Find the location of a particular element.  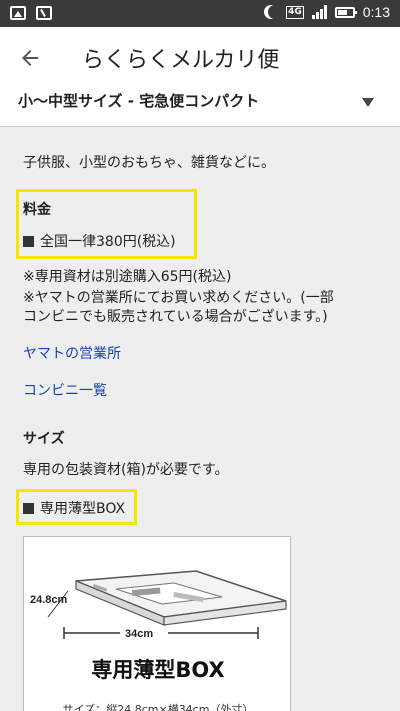

box-subcaption: サイズ：縦24.8cm×横34cm（外寸） is located at coordinates (158, 706).